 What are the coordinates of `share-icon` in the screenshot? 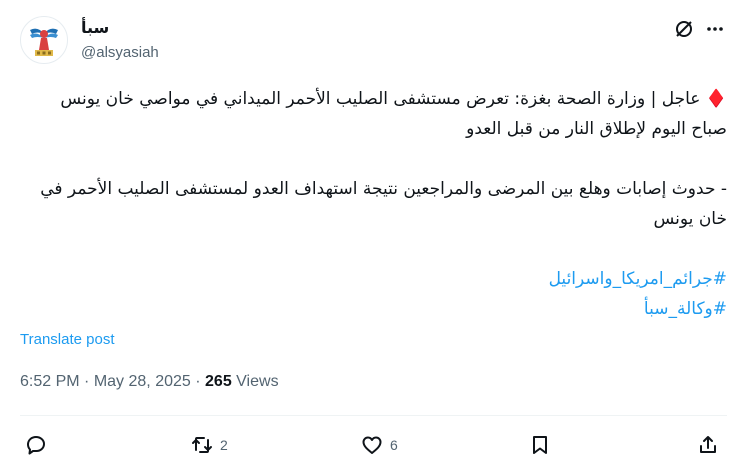 It's located at (708, 444).